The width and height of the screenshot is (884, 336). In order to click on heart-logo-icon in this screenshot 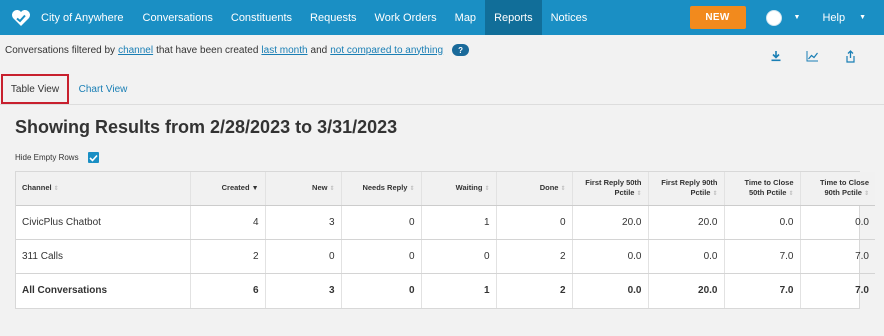, I will do `click(21, 18)`.